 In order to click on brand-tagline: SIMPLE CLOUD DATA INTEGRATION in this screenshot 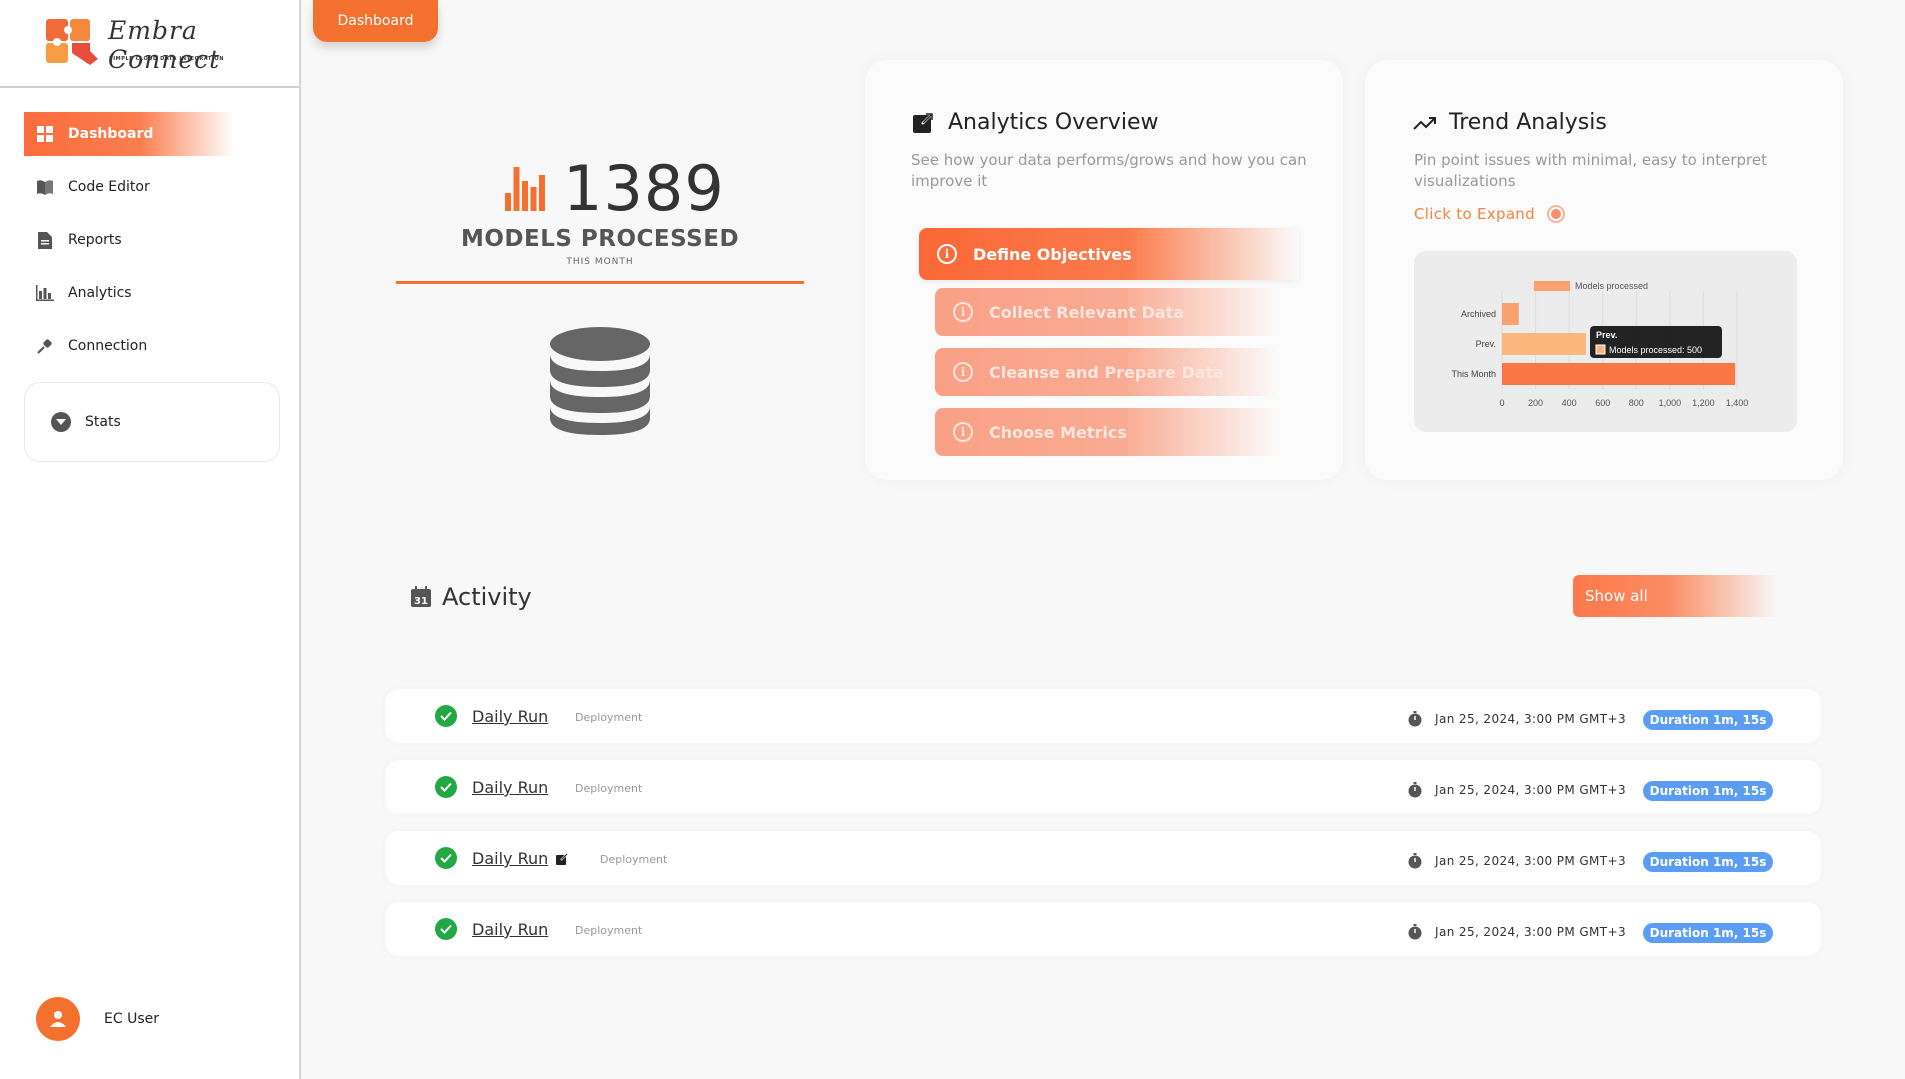, I will do `click(166, 59)`.